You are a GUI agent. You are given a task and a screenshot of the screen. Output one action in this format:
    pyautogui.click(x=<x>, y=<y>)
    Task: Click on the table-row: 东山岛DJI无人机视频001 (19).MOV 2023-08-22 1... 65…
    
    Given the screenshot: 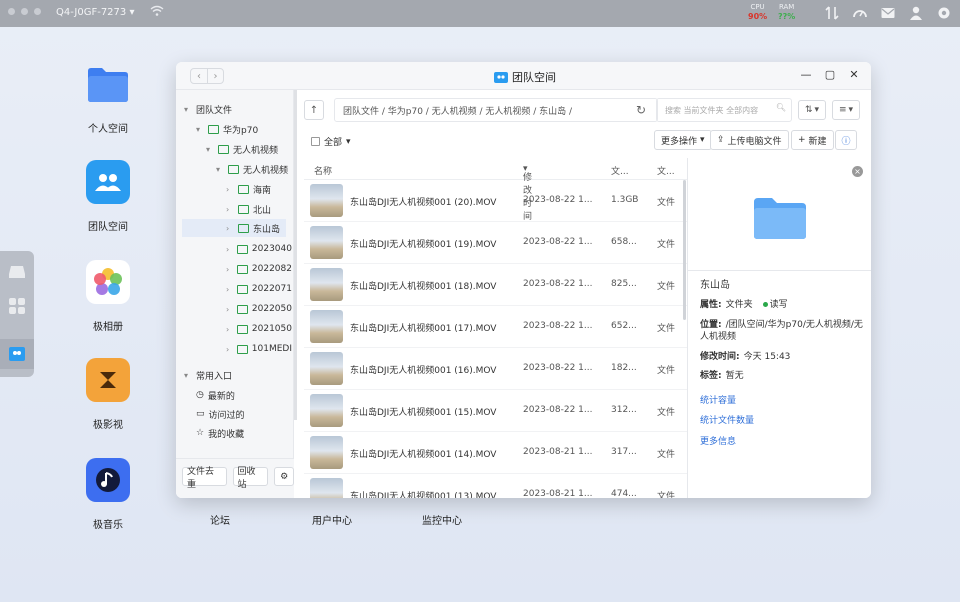 What is the action you would take?
    pyautogui.click(x=497, y=243)
    